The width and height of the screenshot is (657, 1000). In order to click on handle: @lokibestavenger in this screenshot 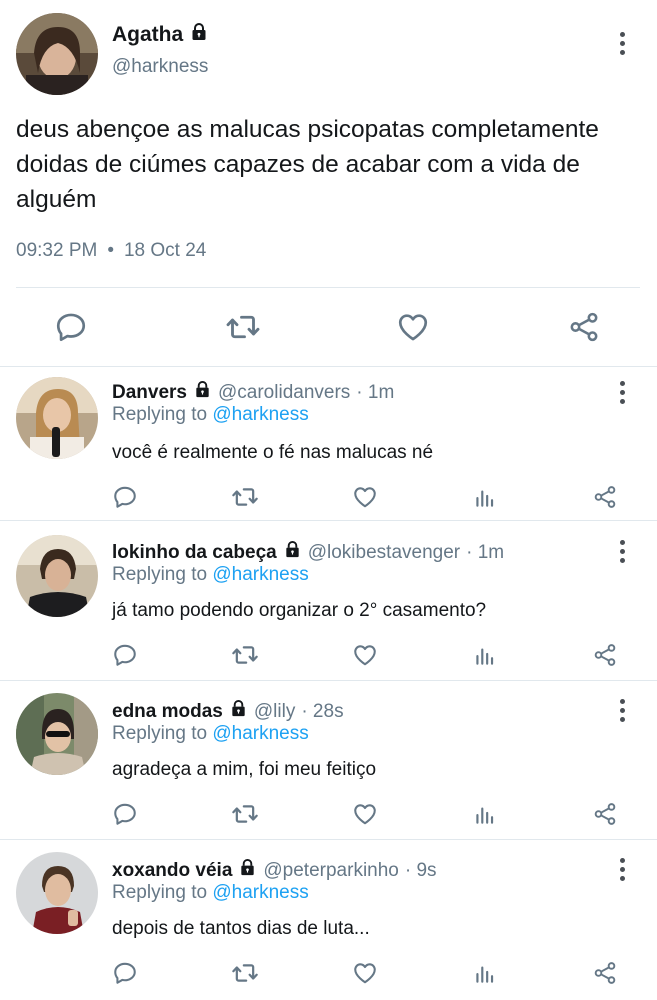, I will do `click(384, 553)`.